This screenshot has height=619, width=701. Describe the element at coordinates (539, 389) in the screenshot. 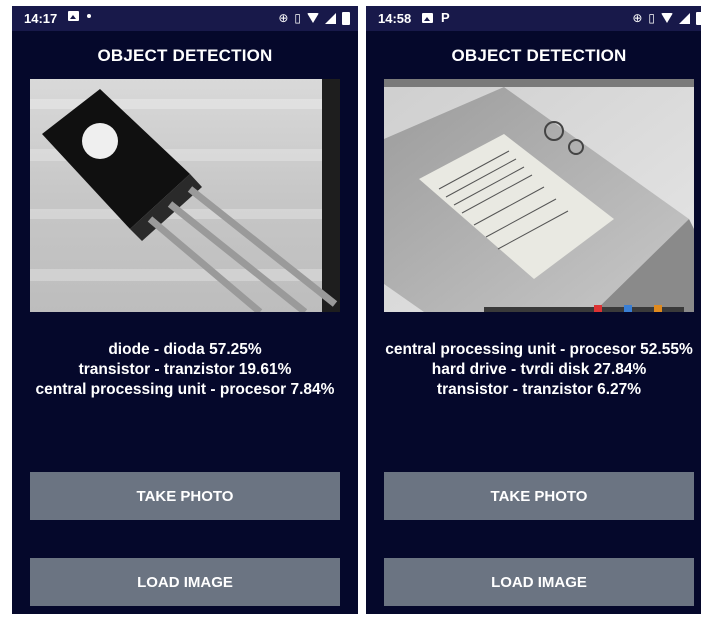

I see `result-line: transistor - tranzistor 6.27%` at that location.